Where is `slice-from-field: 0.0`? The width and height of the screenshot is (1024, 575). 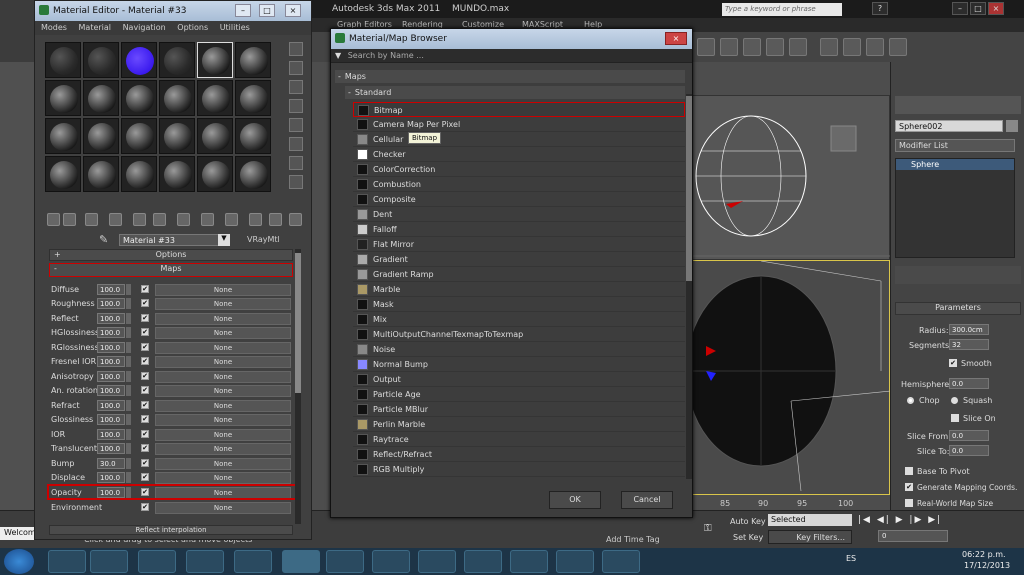
slice-from-field: 0.0 is located at coordinates (969, 435).